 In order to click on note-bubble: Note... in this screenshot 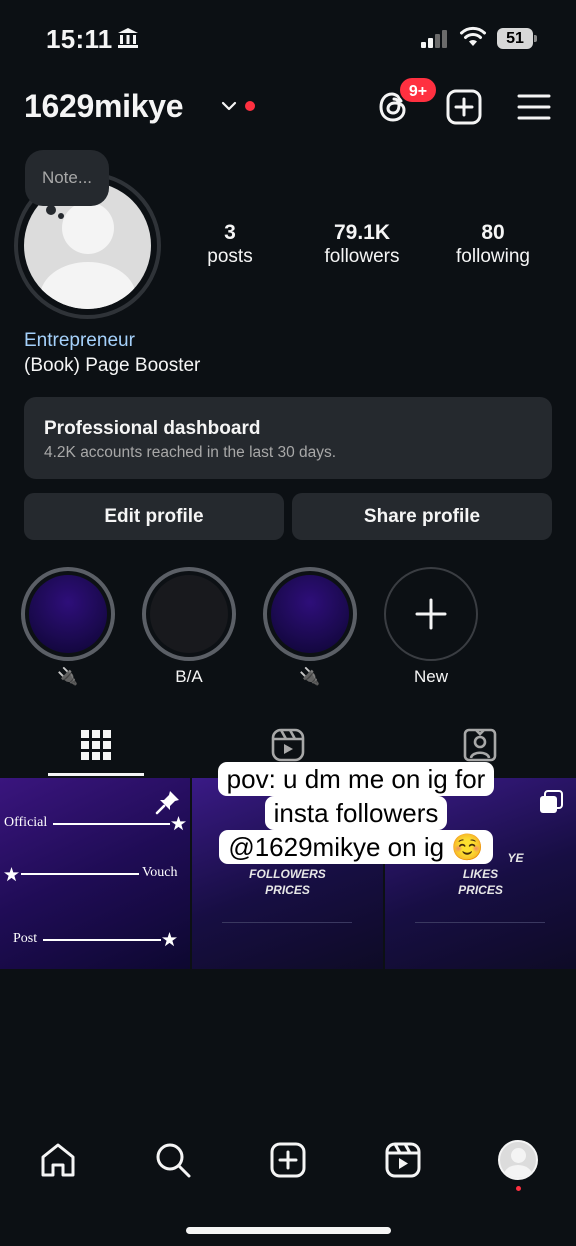, I will do `click(67, 178)`.